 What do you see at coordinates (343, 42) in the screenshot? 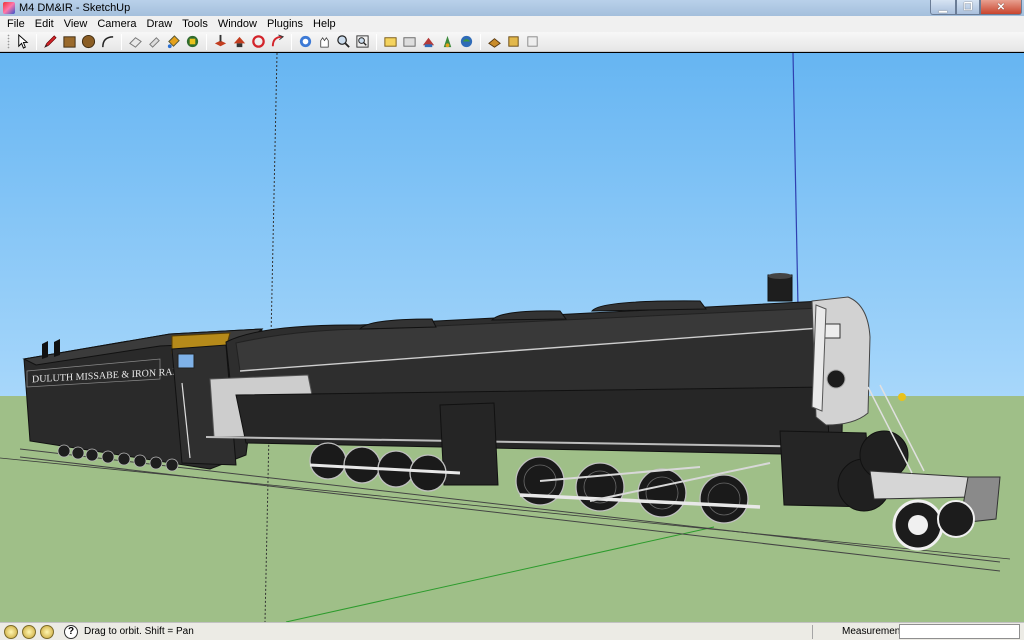
I see `zoom-icon` at bounding box center [343, 42].